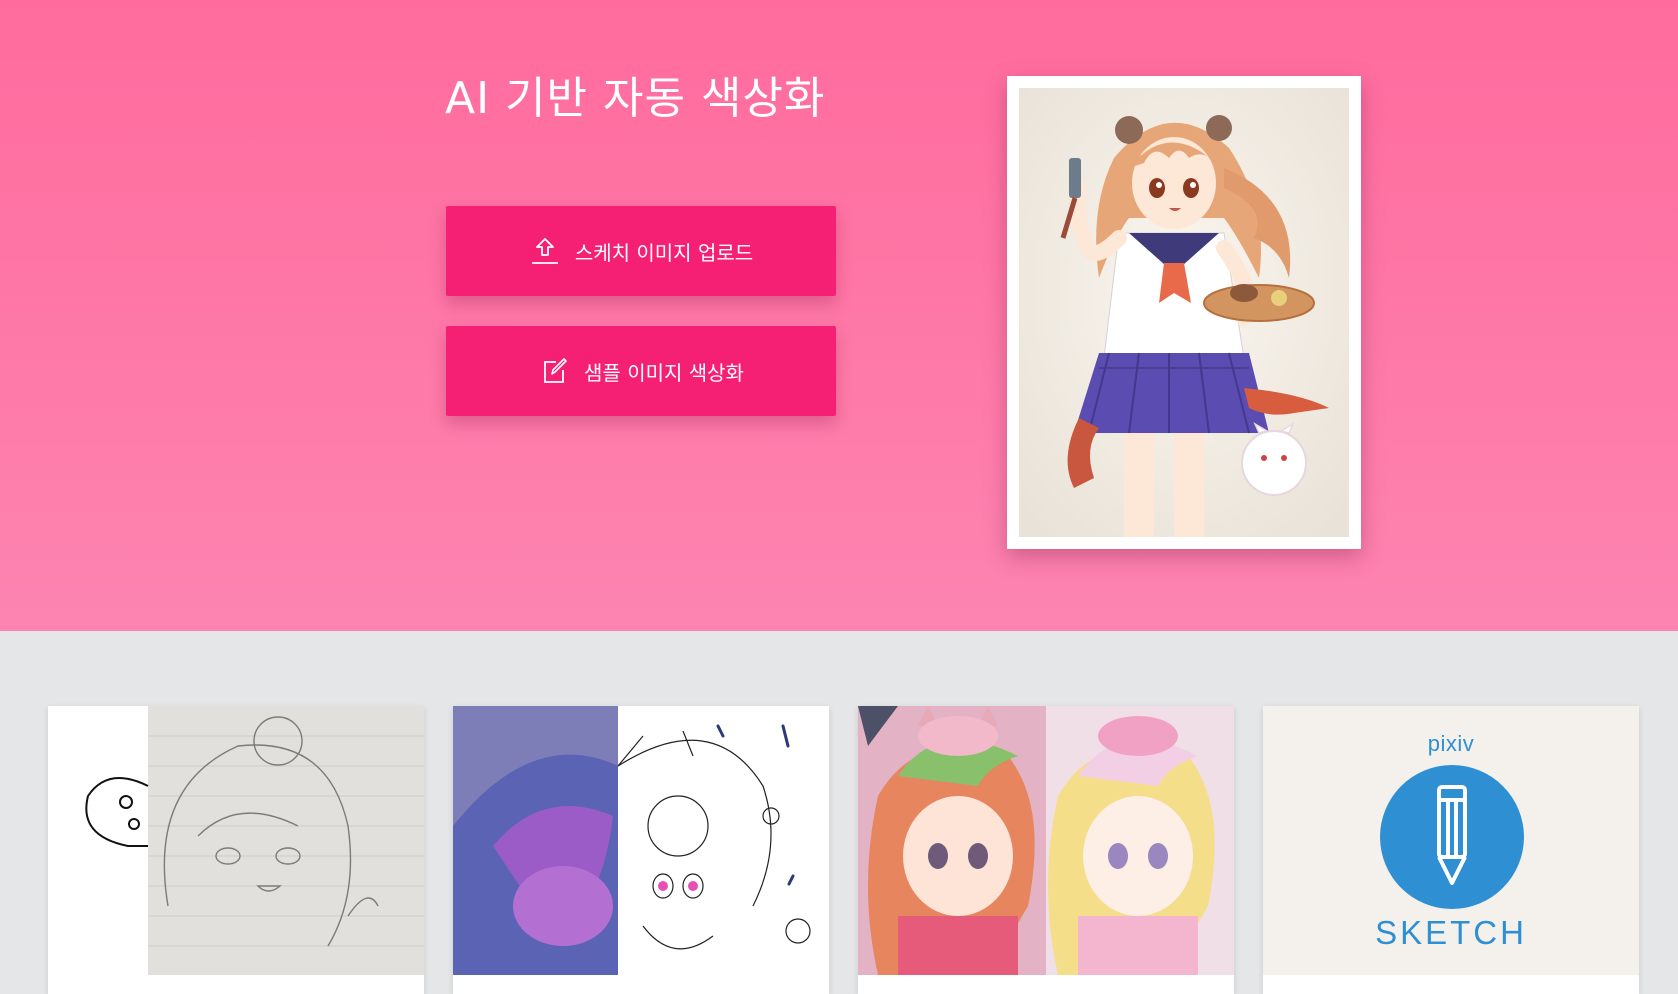  I want to click on sketch-logo-text: SKETCH, so click(1451, 932).